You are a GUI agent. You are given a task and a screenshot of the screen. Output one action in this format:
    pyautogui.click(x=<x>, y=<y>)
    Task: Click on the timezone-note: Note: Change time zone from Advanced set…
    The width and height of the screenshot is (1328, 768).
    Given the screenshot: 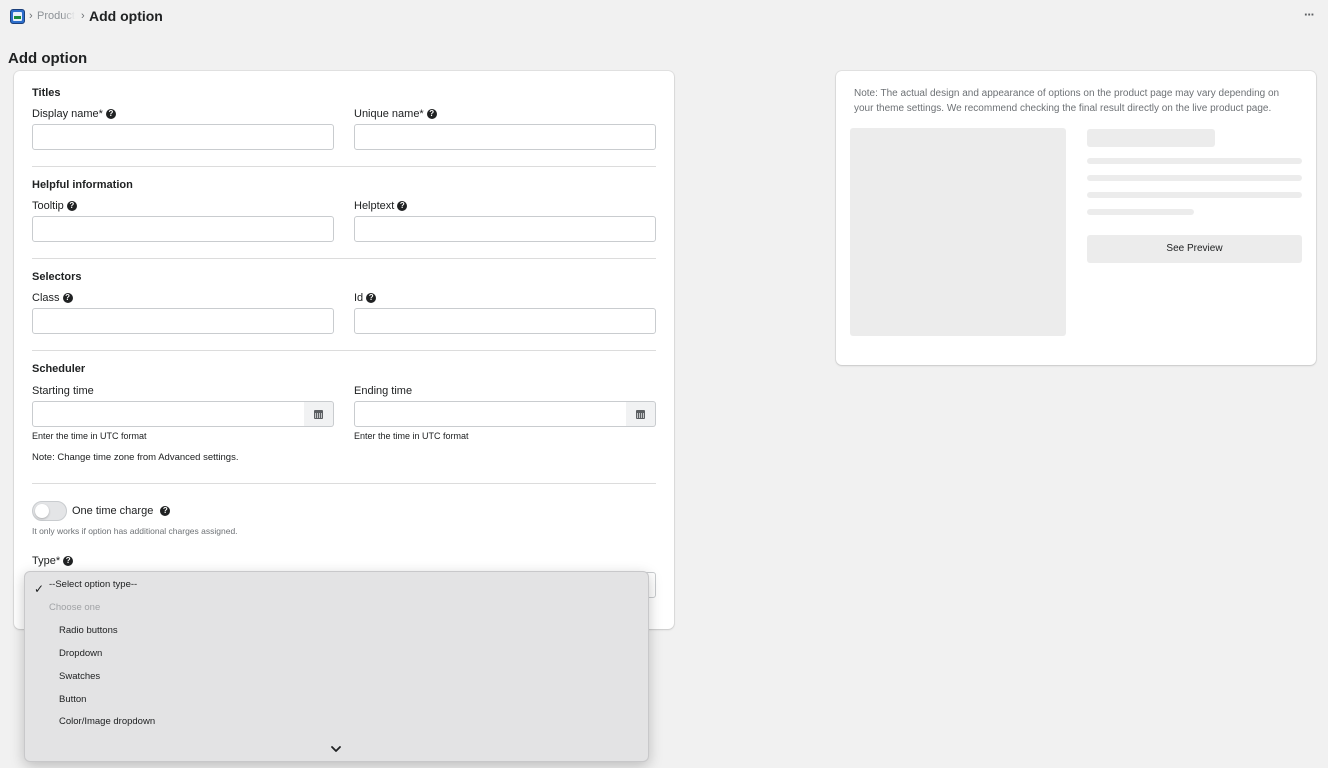 What is the action you would take?
    pyautogui.click(x=135, y=457)
    